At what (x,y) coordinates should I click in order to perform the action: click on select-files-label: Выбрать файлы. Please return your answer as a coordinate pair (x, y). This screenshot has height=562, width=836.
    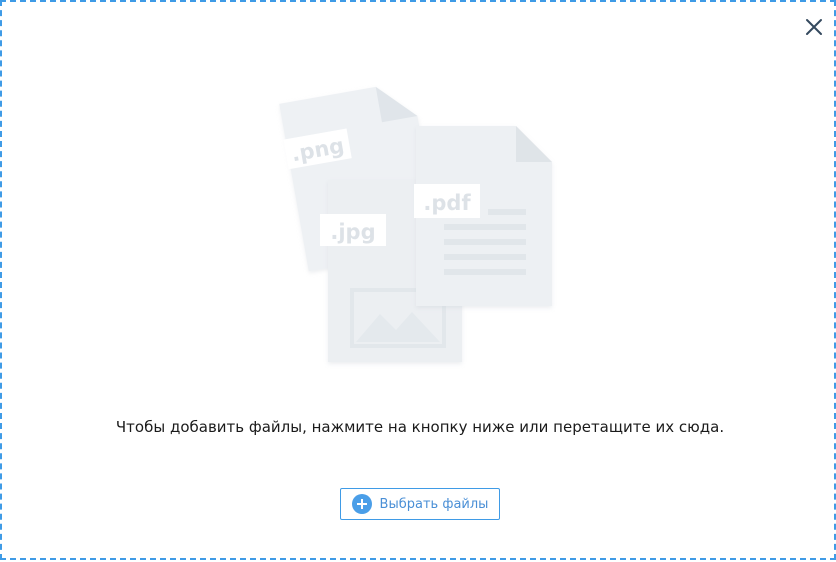
    Looking at the image, I should click on (434, 504).